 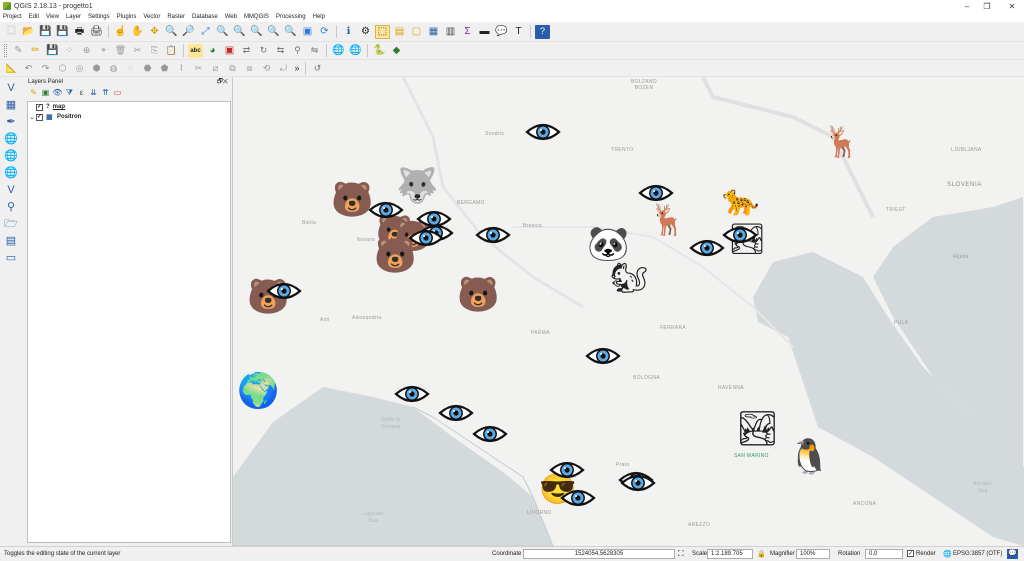 What do you see at coordinates (62, 68) in the screenshot?
I see `simplify-icon: ⬡` at bounding box center [62, 68].